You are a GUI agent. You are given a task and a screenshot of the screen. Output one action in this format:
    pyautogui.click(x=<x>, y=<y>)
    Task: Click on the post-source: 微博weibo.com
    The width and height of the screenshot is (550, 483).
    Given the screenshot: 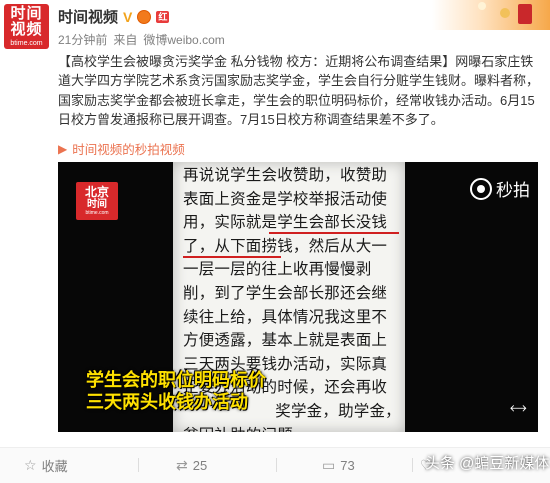 What is the action you would take?
    pyautogui.click(x=184, y=40)
    